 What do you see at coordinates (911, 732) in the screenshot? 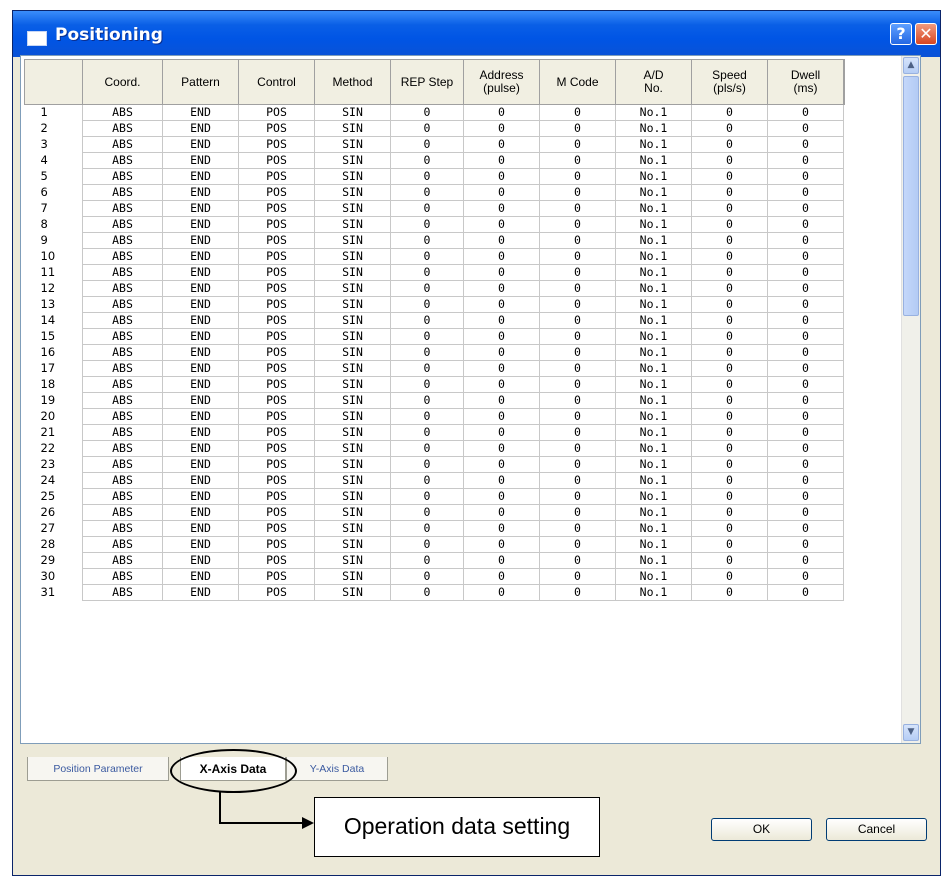
I see `chevron-down-icon: ▼` at bounding box center [911, 732].